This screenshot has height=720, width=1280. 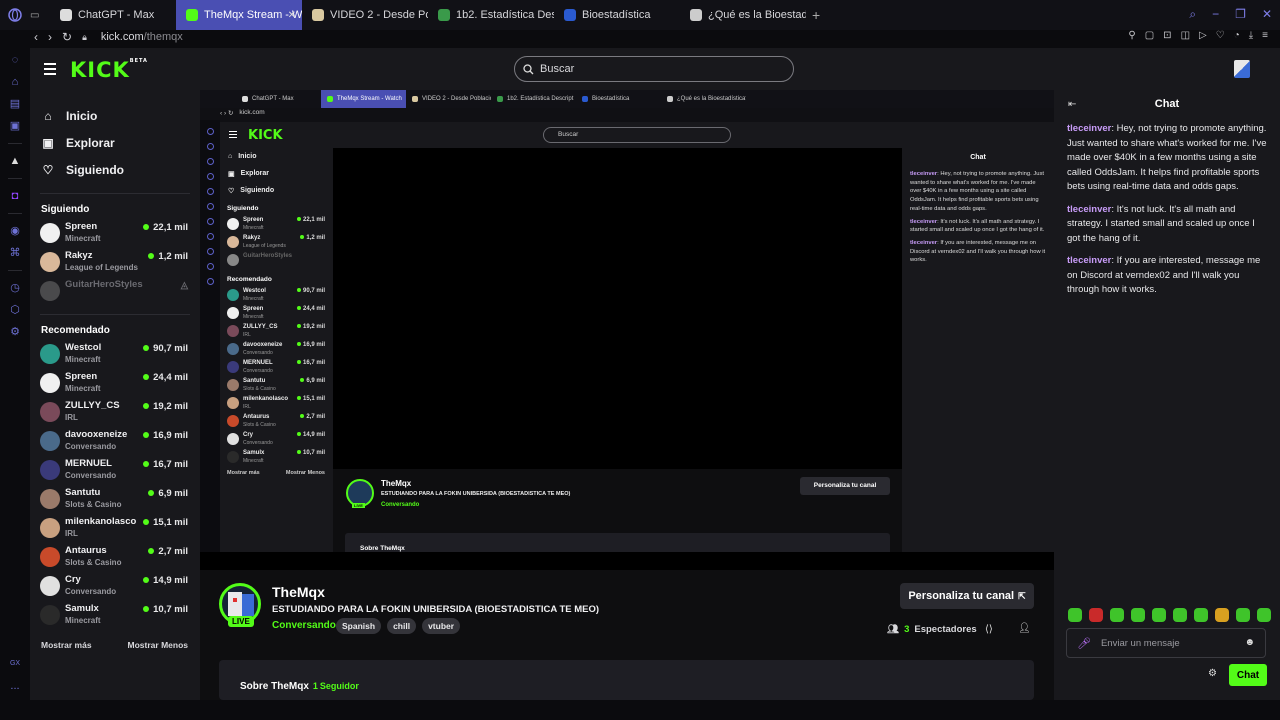 I want to click on messenger-icon: ◌, so click(x=15, y=60).